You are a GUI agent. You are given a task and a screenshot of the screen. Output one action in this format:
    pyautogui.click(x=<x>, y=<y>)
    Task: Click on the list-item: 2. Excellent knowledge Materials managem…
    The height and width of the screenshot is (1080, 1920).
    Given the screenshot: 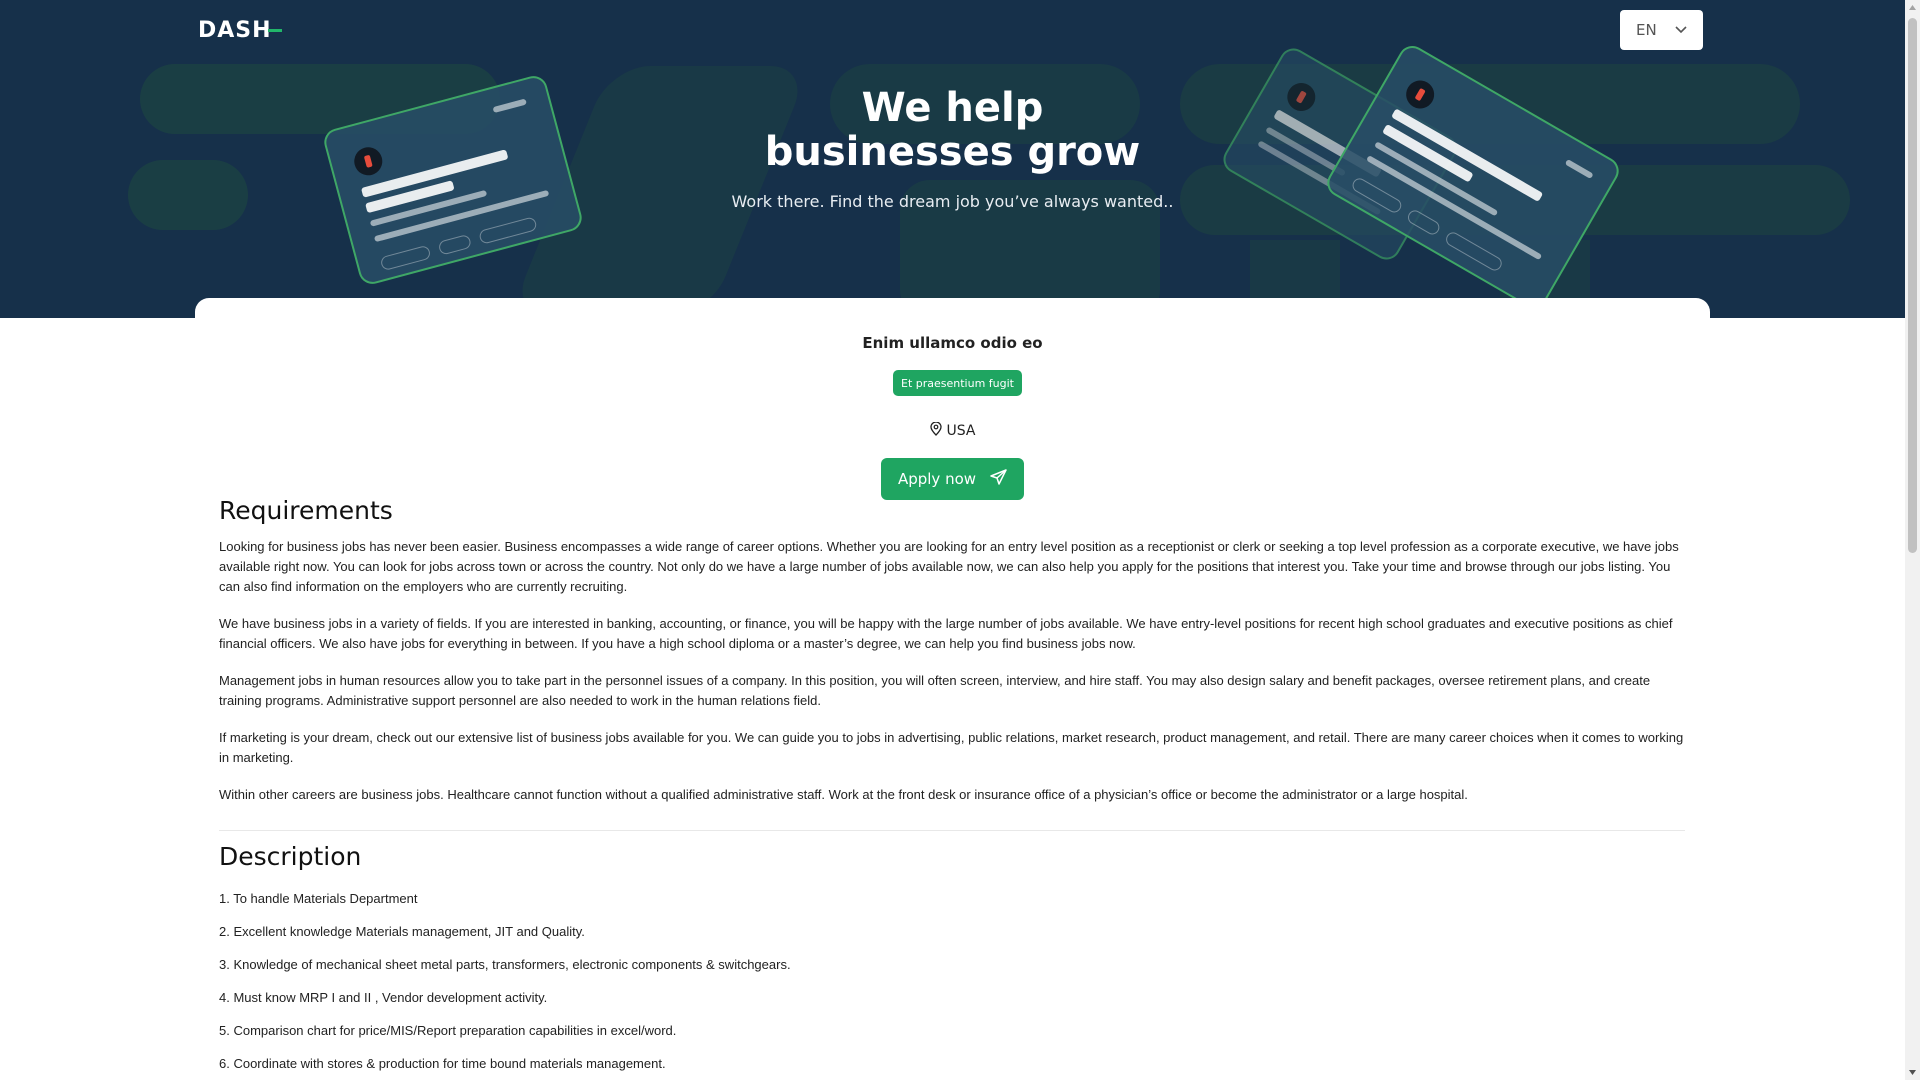 What is the action you would take?
    pyautogui.click(x=402, y=931)
    